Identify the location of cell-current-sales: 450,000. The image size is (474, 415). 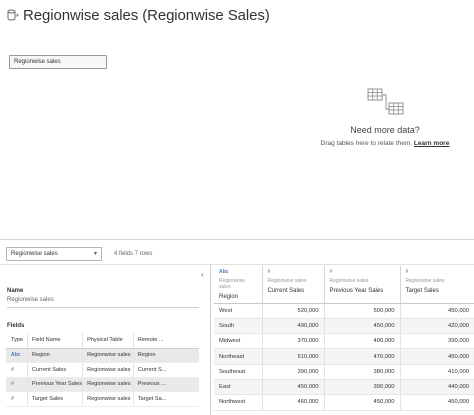
(292, 387).